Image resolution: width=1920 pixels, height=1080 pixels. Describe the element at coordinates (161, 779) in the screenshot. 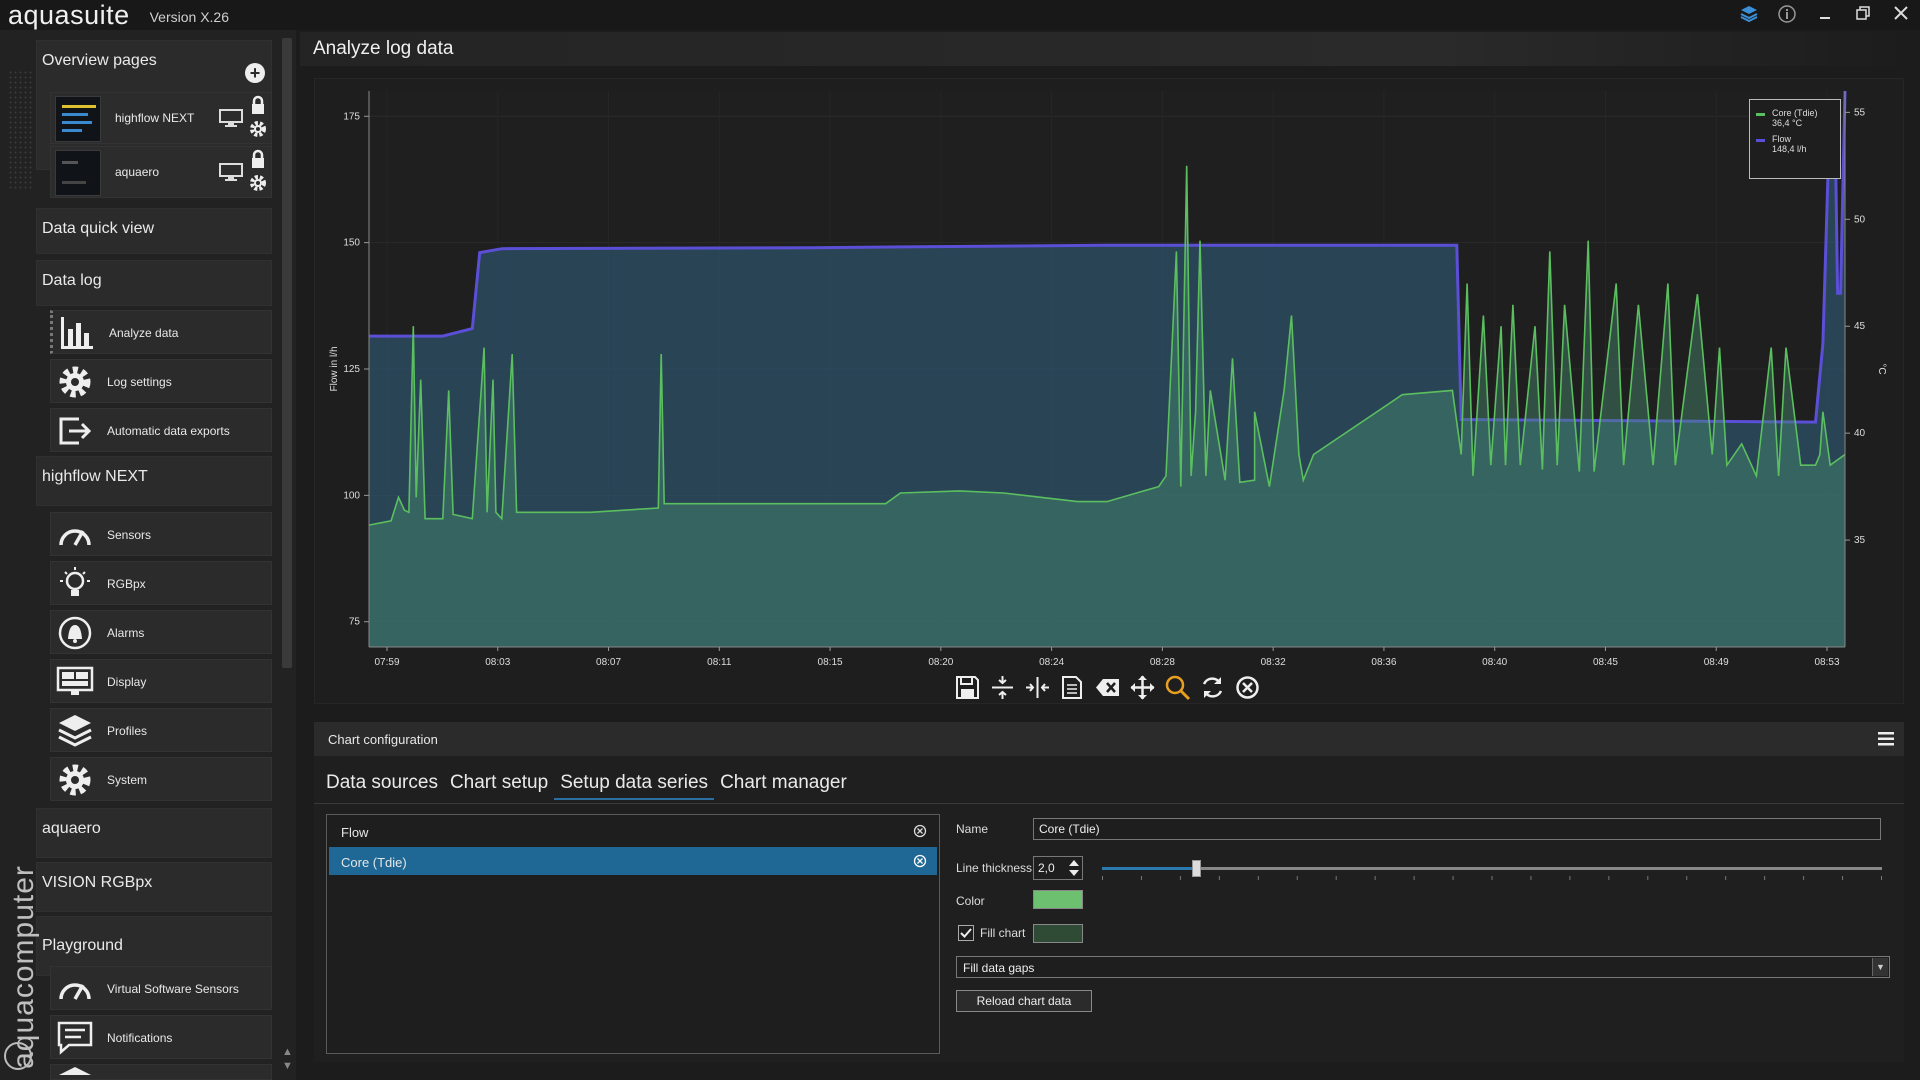

I see `sidebar-item-system: System` at that location.